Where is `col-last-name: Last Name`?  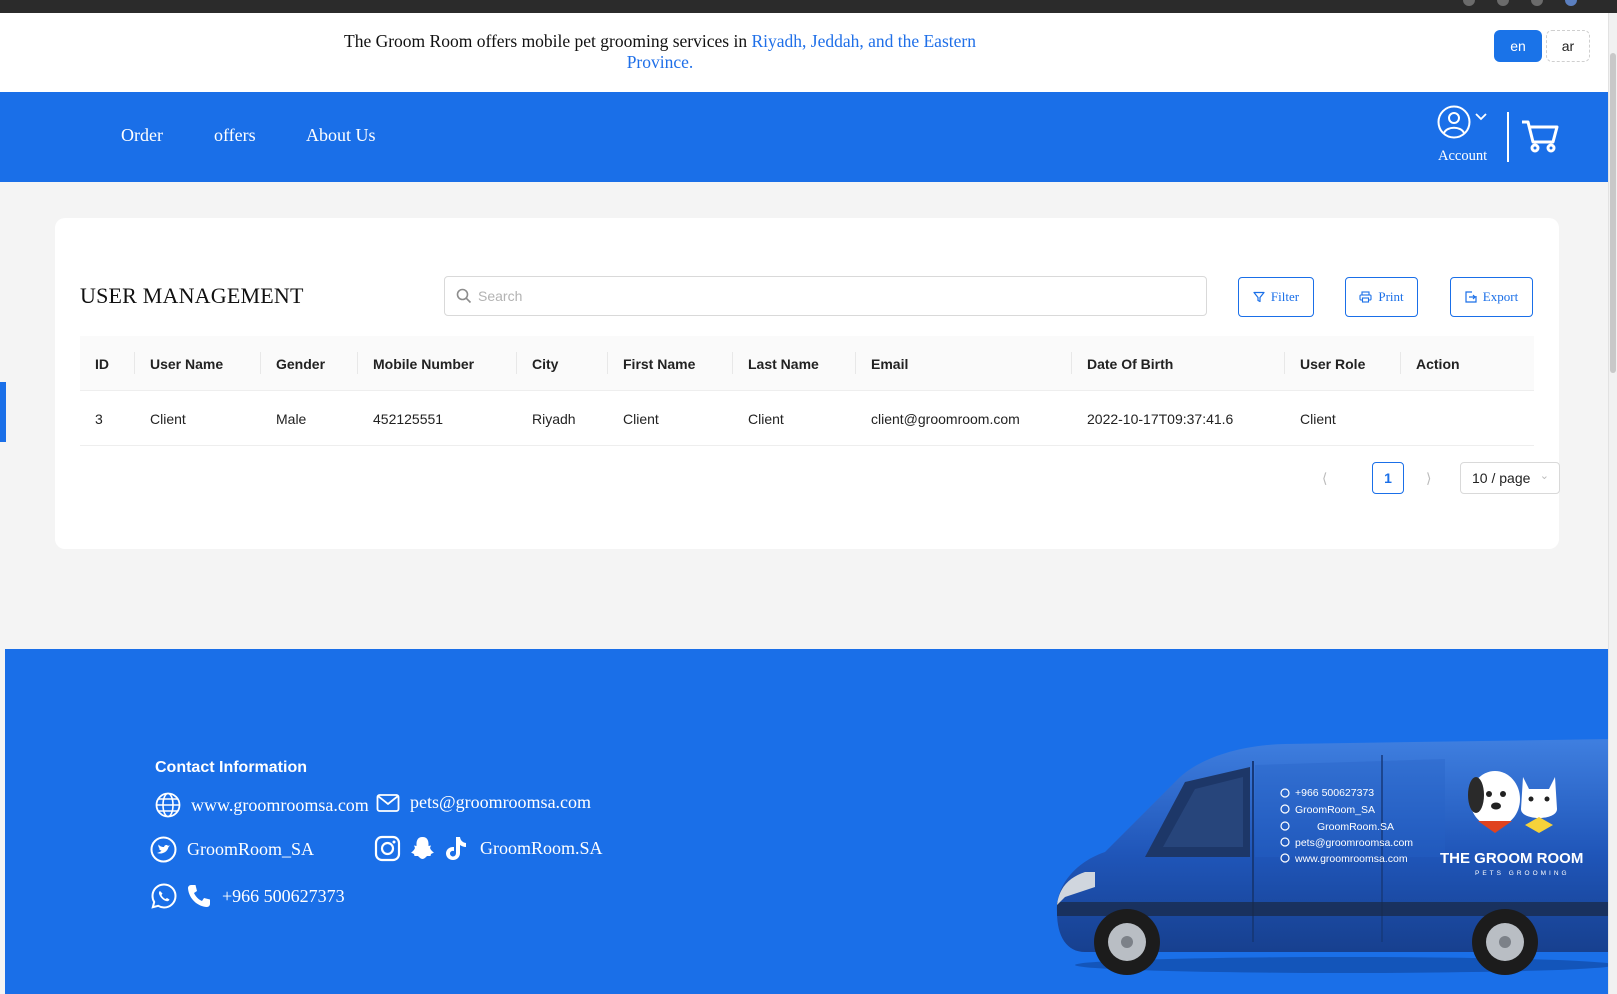
col-last-name: Last Name is located at coordinates (783, 363).